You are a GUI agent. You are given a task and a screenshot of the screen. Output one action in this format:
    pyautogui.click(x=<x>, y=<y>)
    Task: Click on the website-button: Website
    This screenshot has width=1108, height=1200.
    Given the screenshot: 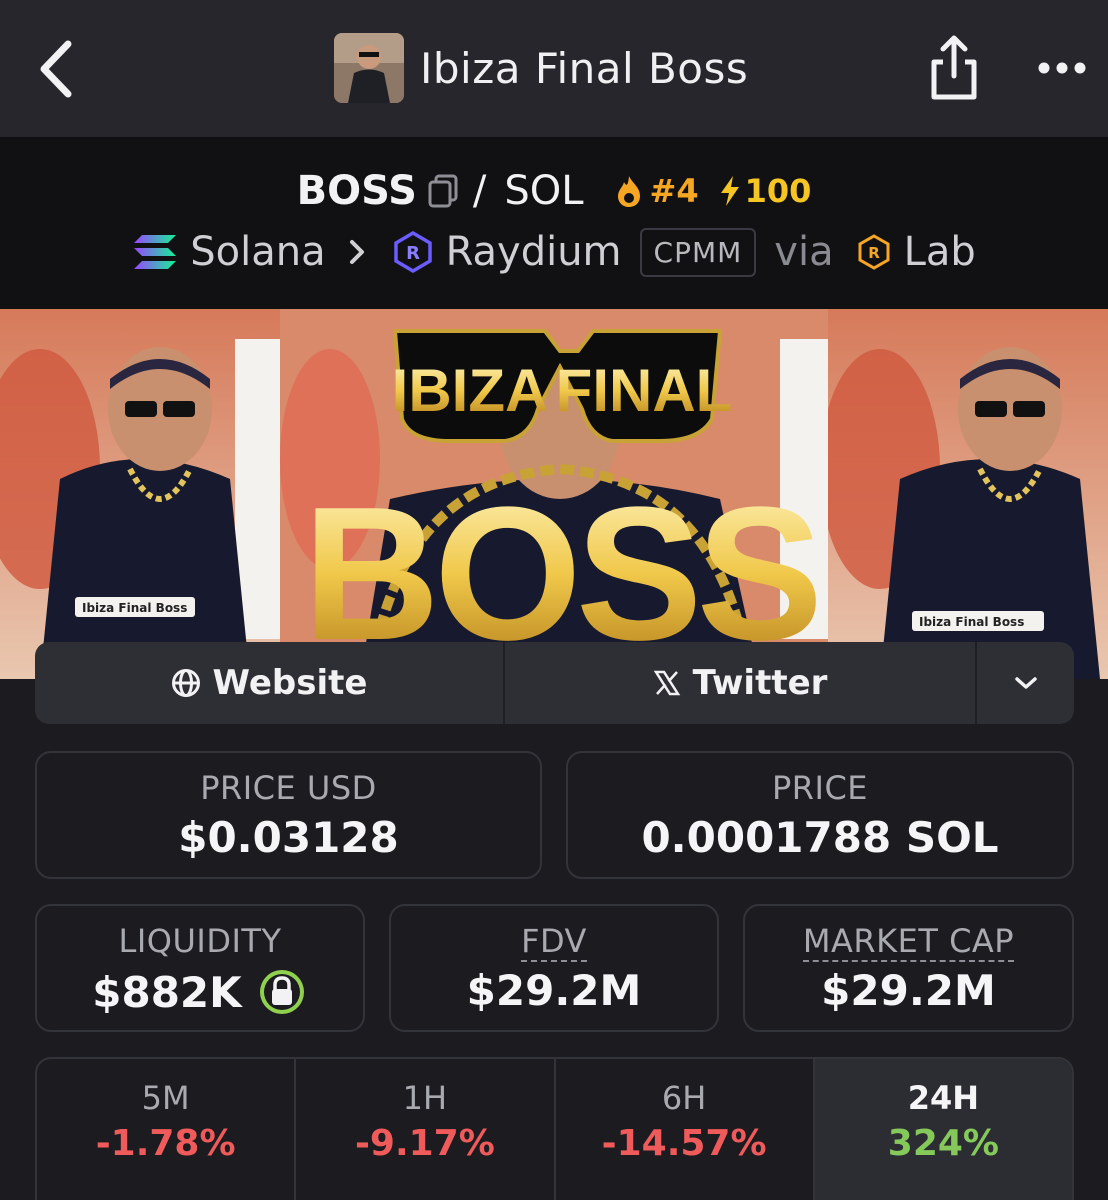 What is the action you would take?
    pyautogui.click(x=270, y=683)
    